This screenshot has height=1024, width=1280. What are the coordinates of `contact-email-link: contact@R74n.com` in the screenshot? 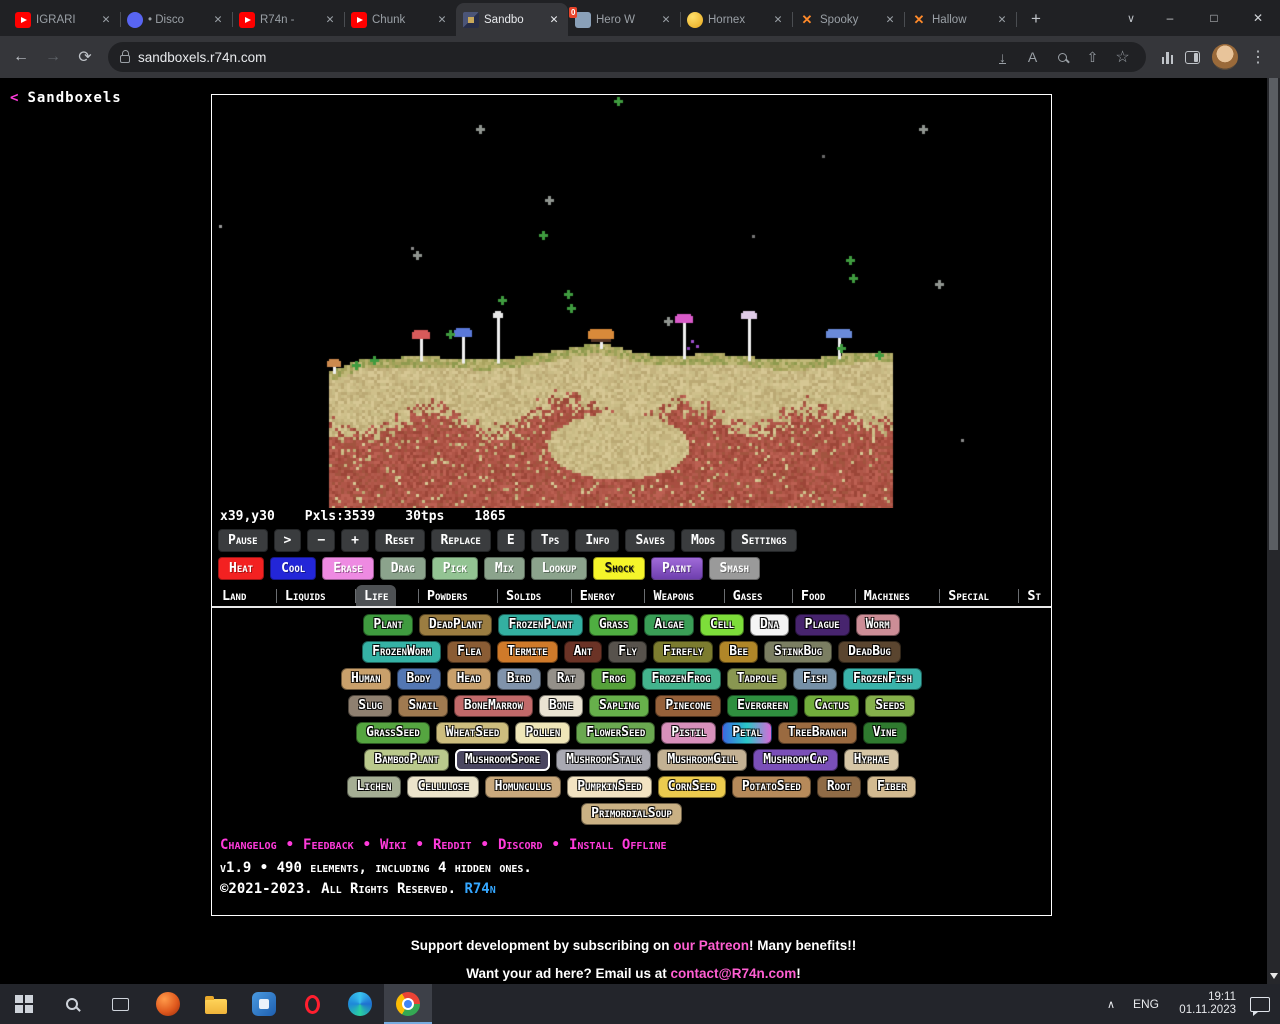 It's located at (734, 973).